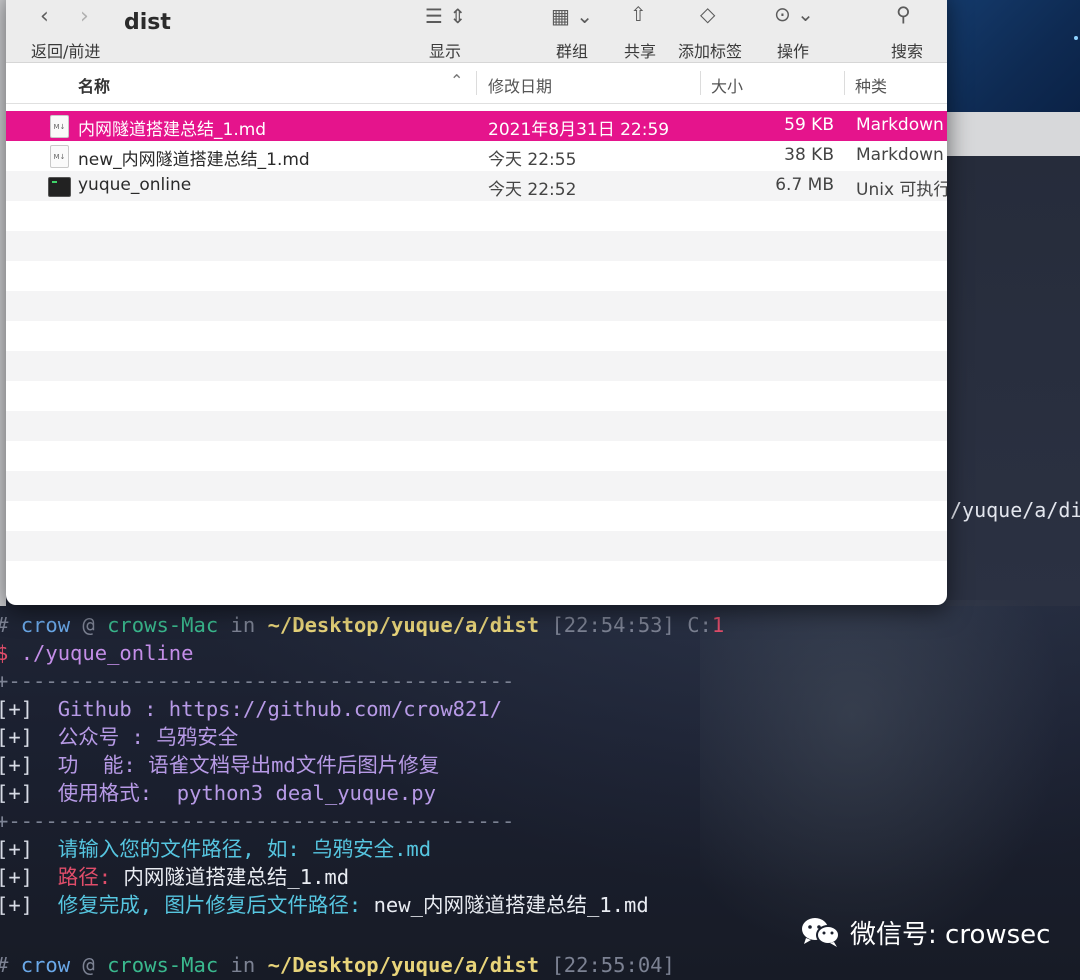 This screenshot has height=980, width=1080. I want to click on prompt-time: [22:54:53], so click(613, 625).